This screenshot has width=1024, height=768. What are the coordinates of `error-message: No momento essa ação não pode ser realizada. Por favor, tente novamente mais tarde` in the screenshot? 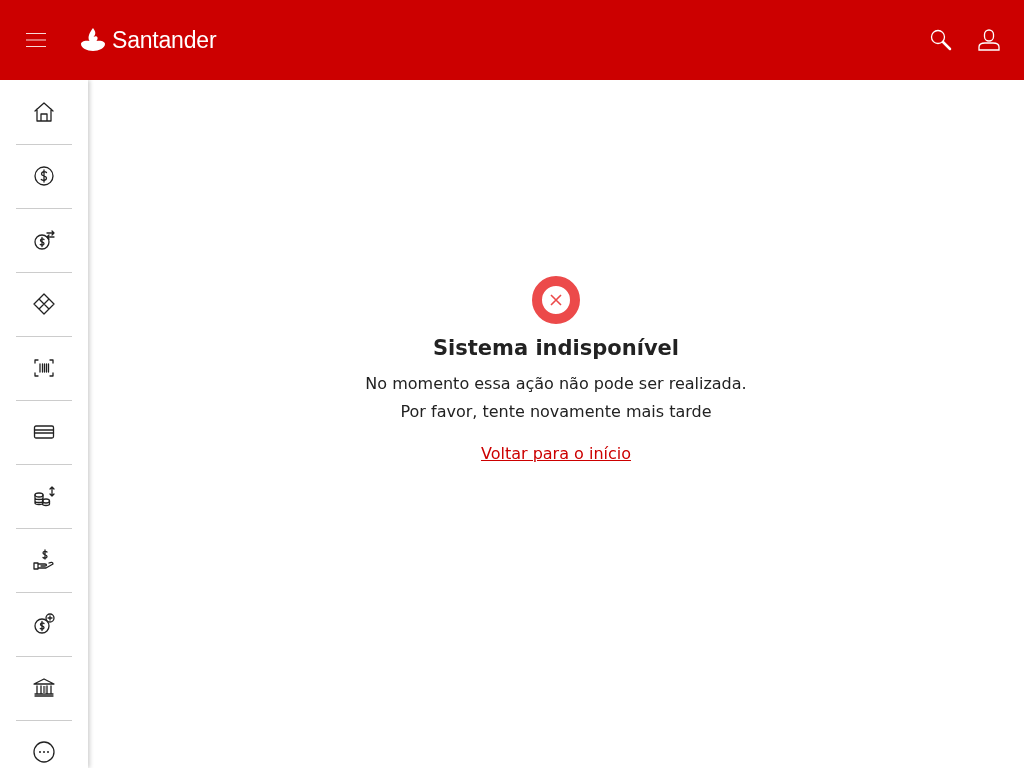 It's located at (556, 398).